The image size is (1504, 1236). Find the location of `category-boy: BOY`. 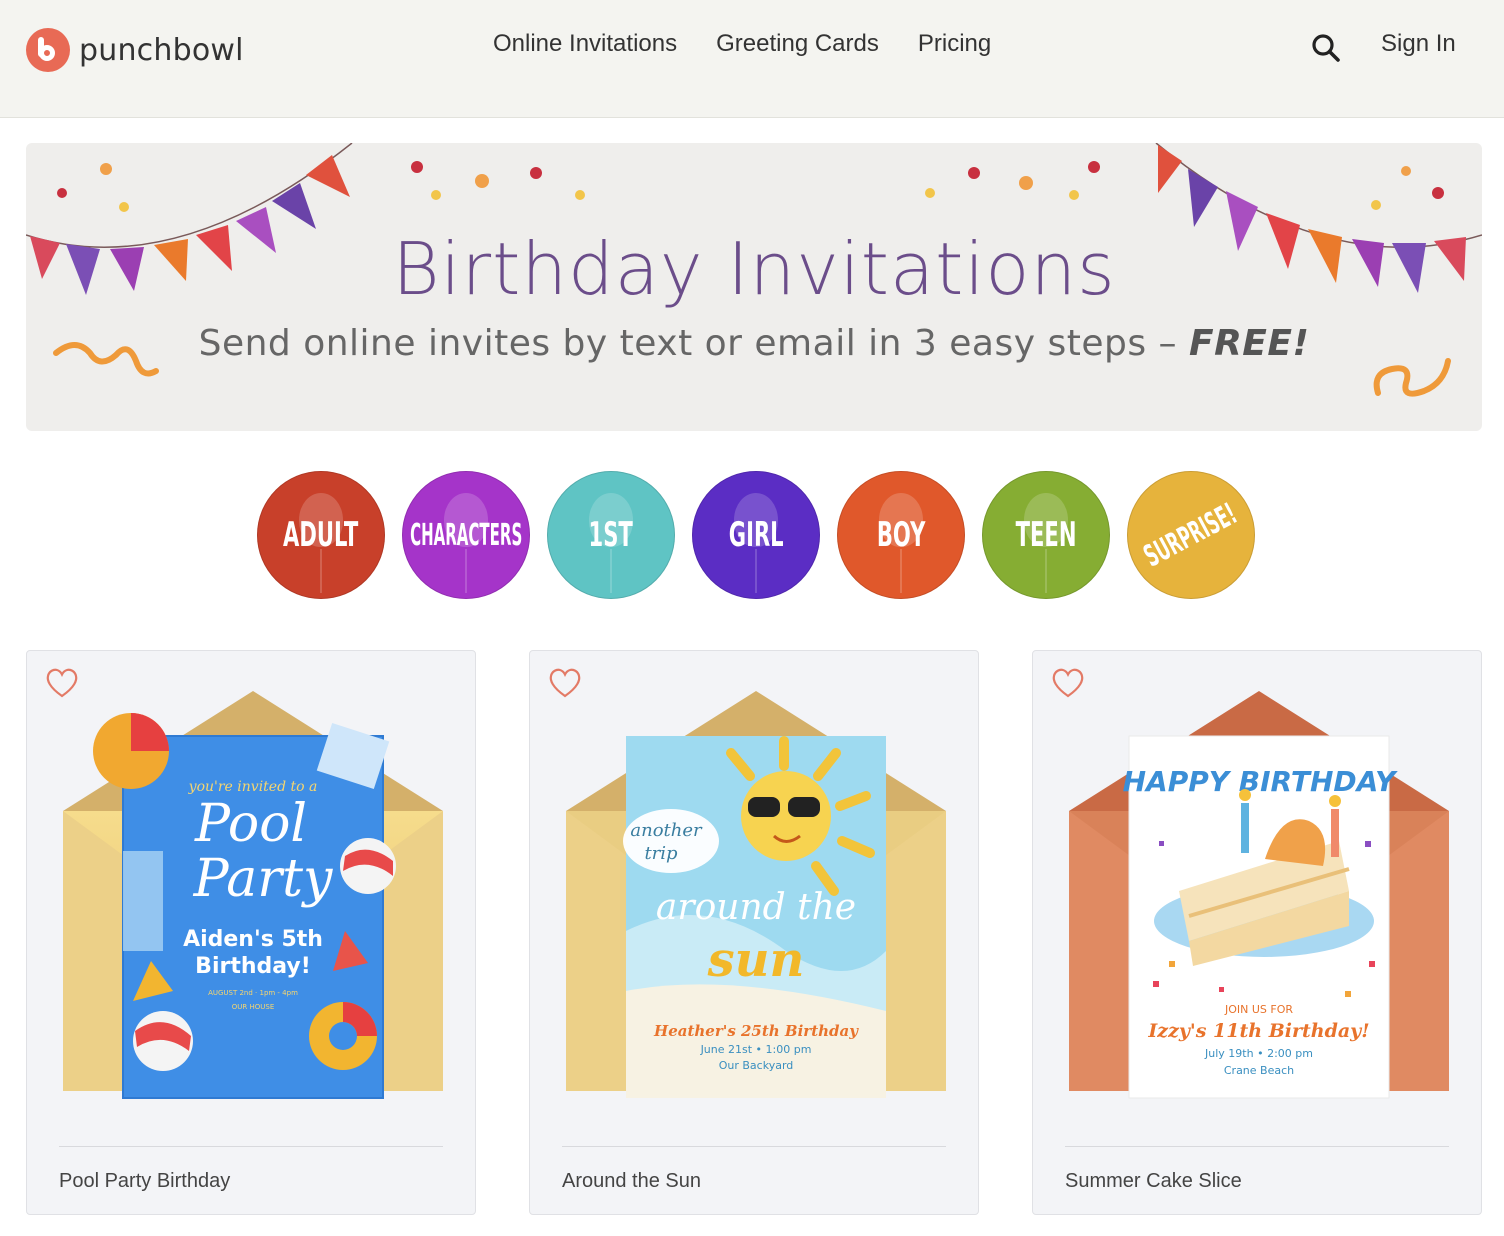

category-boy: BOY is located at coordinates (901, 535).